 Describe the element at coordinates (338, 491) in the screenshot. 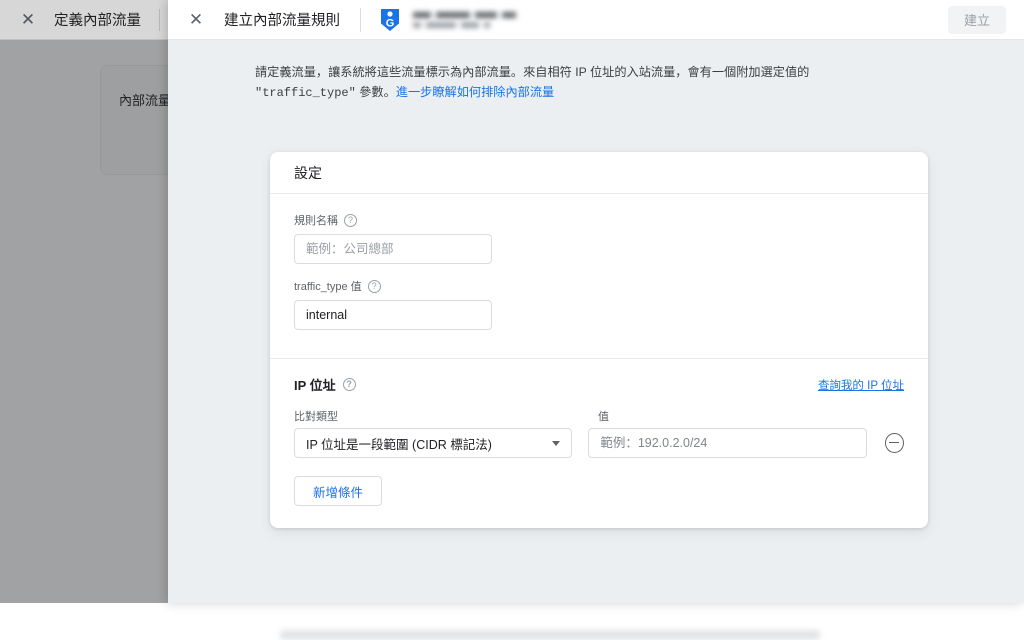

I see `add-condition-button: 新增條件` at that location.